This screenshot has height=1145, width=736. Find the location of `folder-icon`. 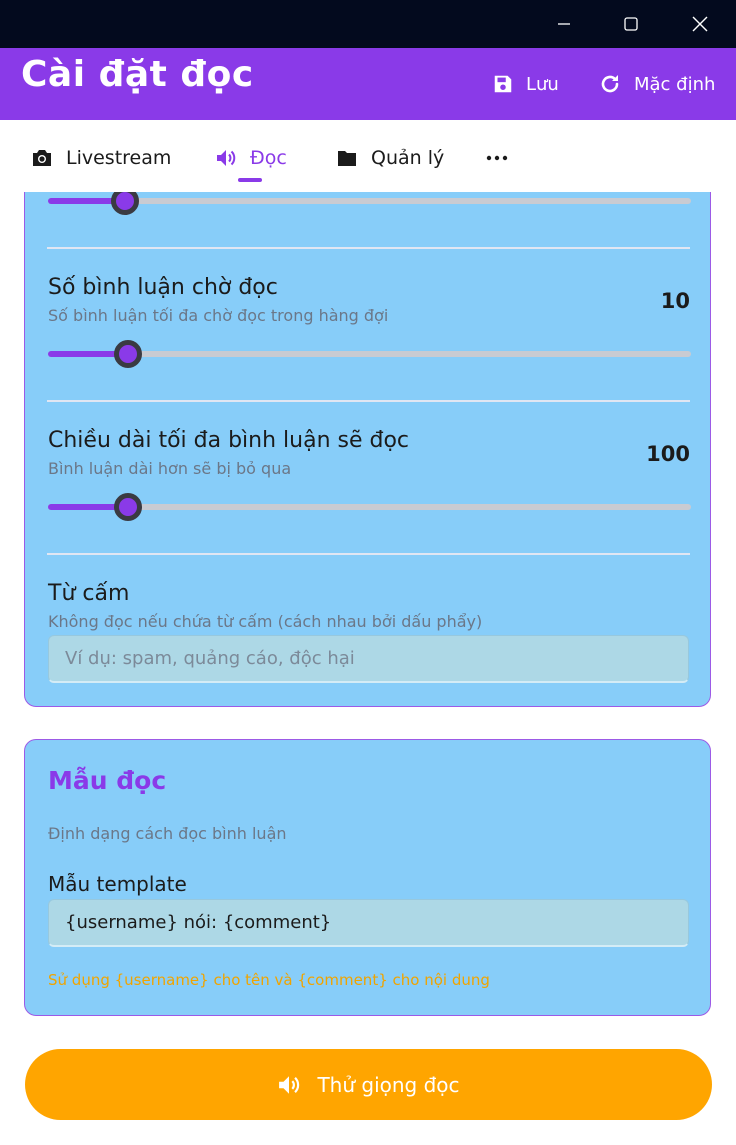

folder-icon is located at coordinates (347, 158).